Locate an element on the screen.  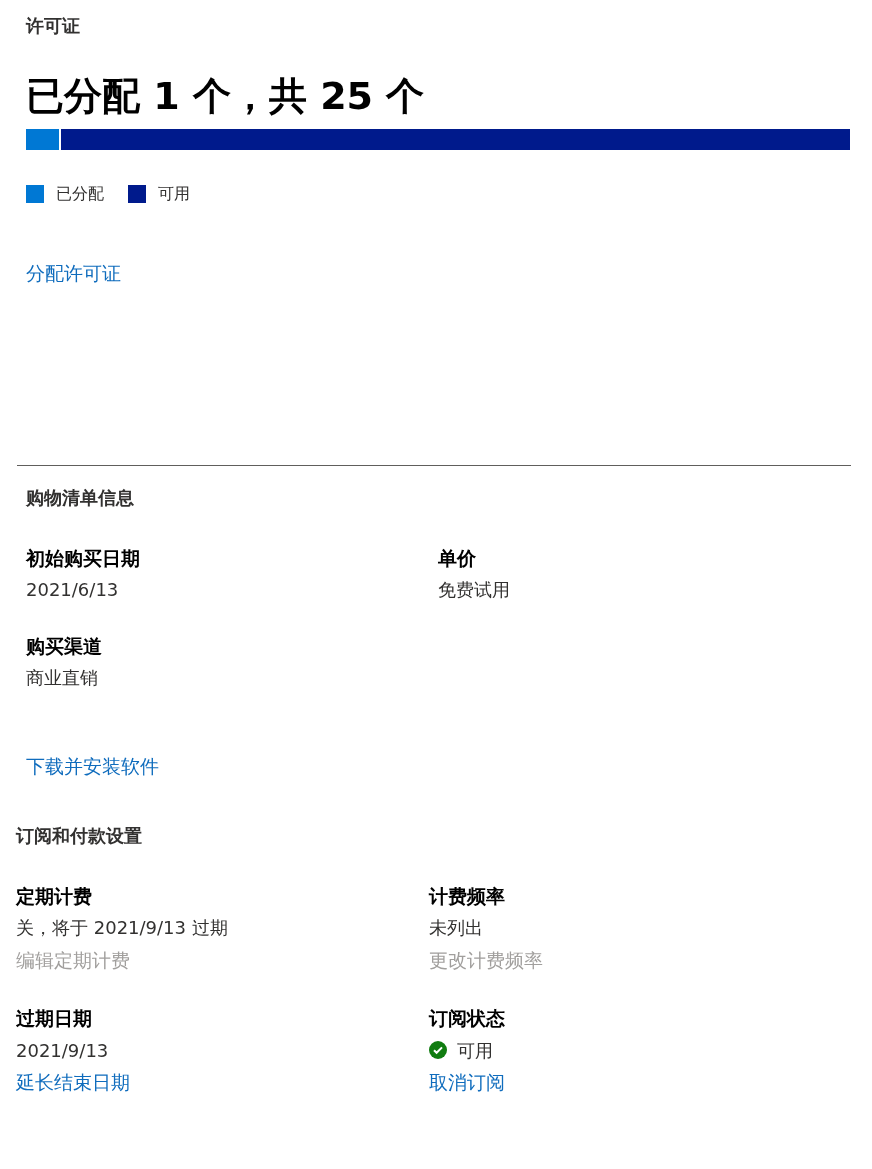
field-value: 可用 is located at coordinates (475, 1050).